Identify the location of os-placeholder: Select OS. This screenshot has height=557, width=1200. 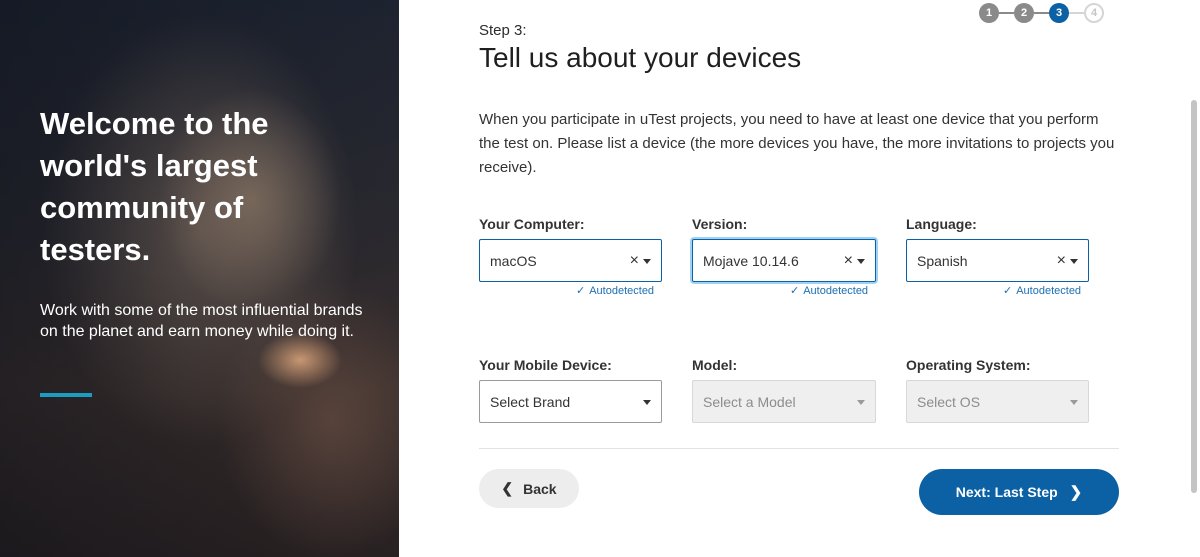
(949, 401).